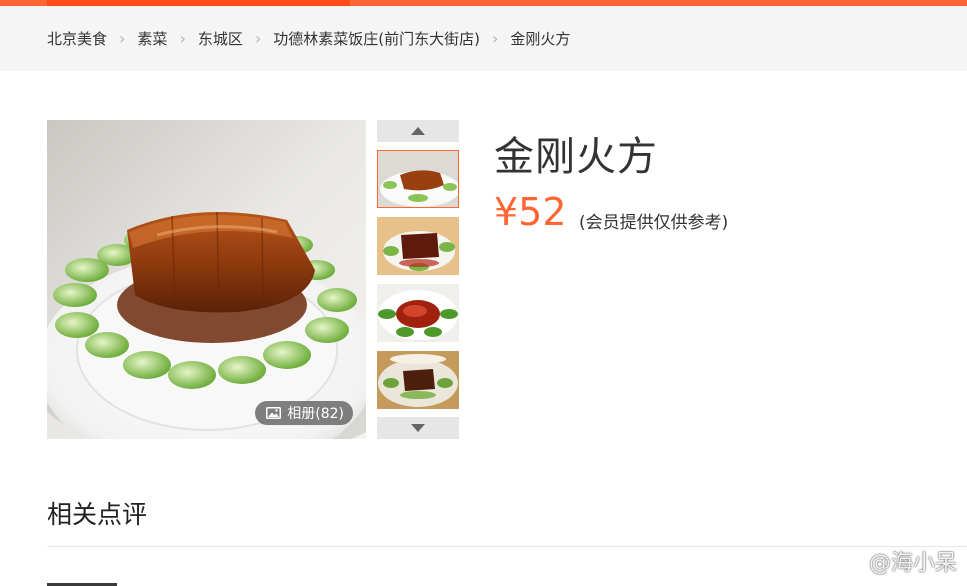 The image size is (967, 586). Describe the element at coordinates (220, 38) in the screenshot. I see `breadcrumb-item-district: 东城区` at that location.